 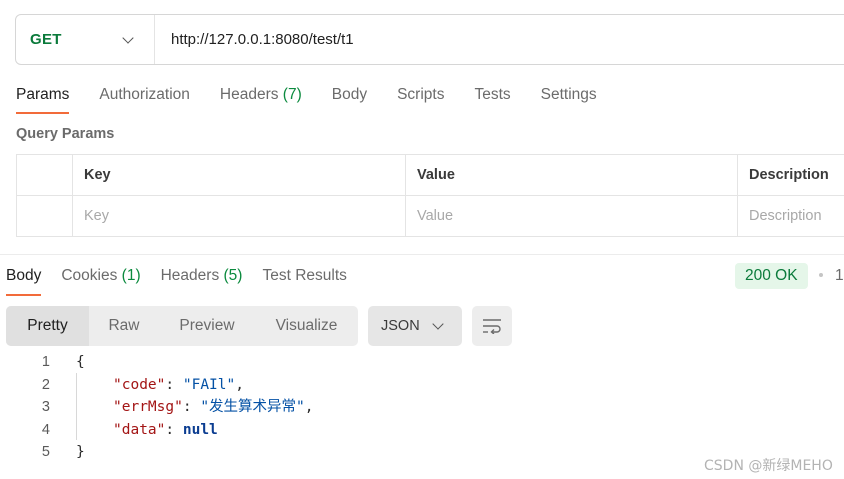 I want to click on tab-label: Authorization, so click(x=144, y=94).